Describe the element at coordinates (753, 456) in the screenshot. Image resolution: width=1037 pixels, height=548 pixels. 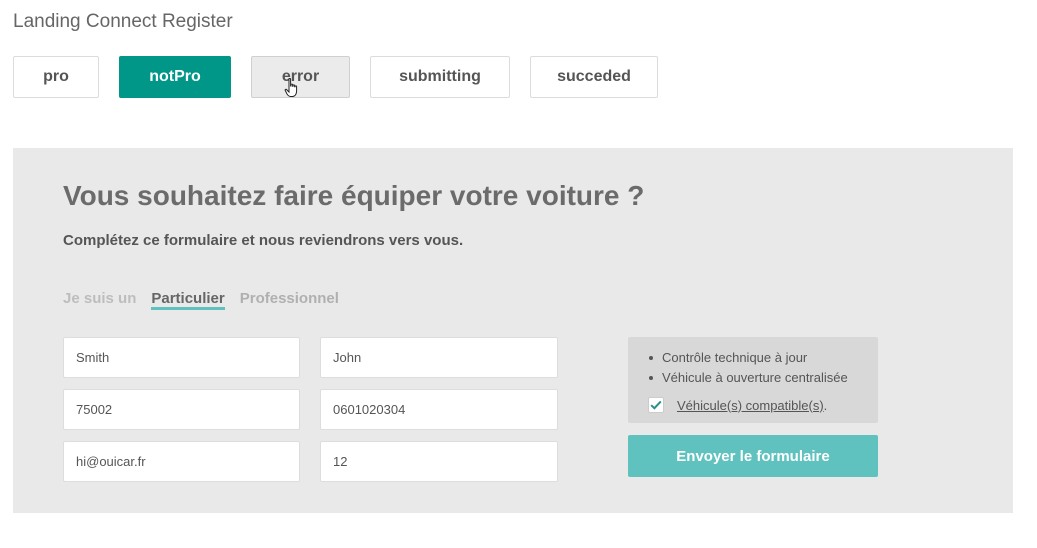
I see `submit-button: Envoyer le formulaire` at that location.